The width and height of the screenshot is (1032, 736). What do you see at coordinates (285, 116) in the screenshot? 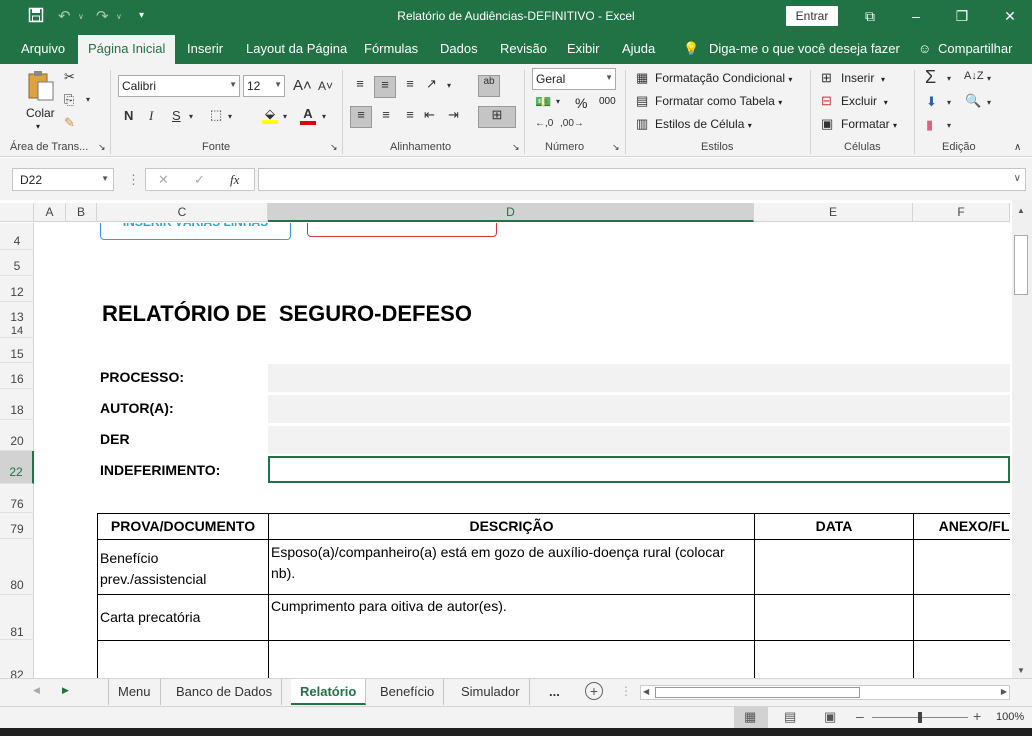
I see `fill-dropdown-icon: ▾` at bounding box center [285, 116].